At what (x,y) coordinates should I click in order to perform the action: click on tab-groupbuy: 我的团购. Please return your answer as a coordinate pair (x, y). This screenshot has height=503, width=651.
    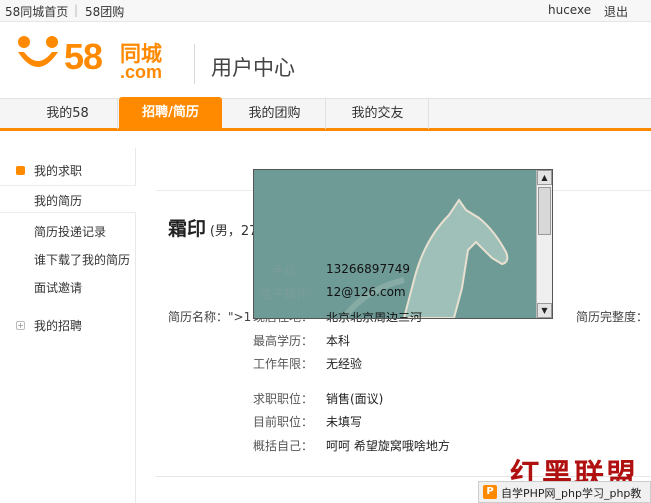
    Looking at the image, I should click on (275, 114).